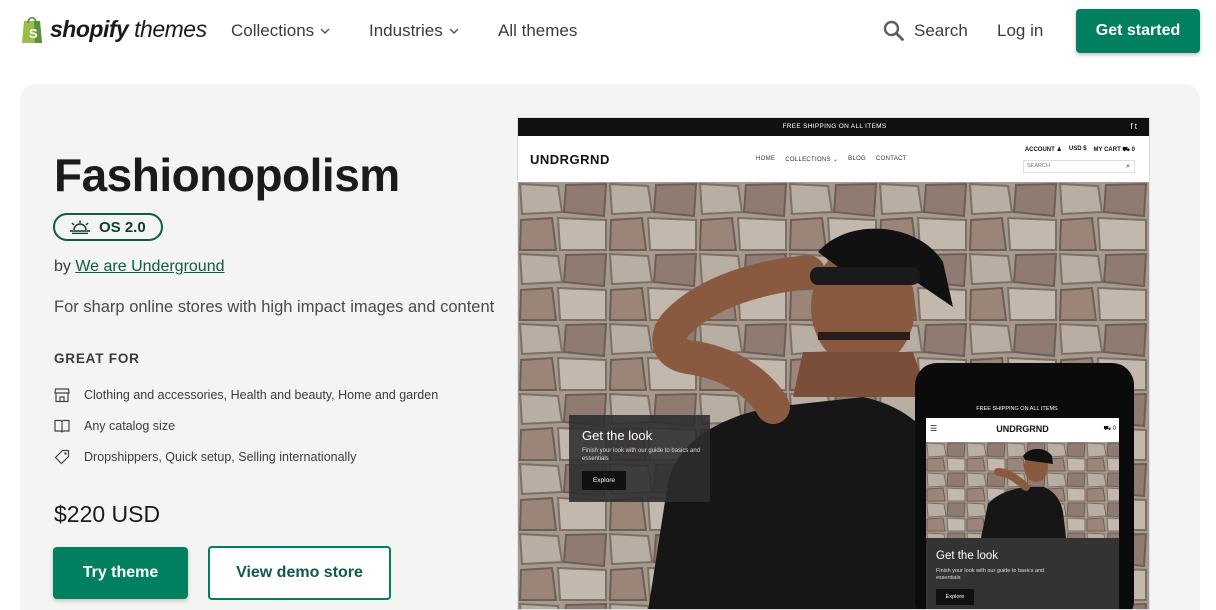  I want to click on preview-store-logo: UNDRGRND, so click(570, 159).